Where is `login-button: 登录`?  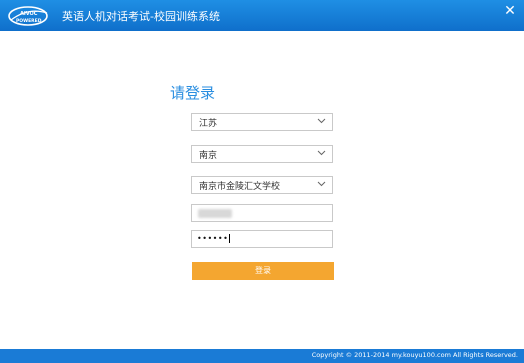
login-button: 登录 is located at coordinates (263, 271).